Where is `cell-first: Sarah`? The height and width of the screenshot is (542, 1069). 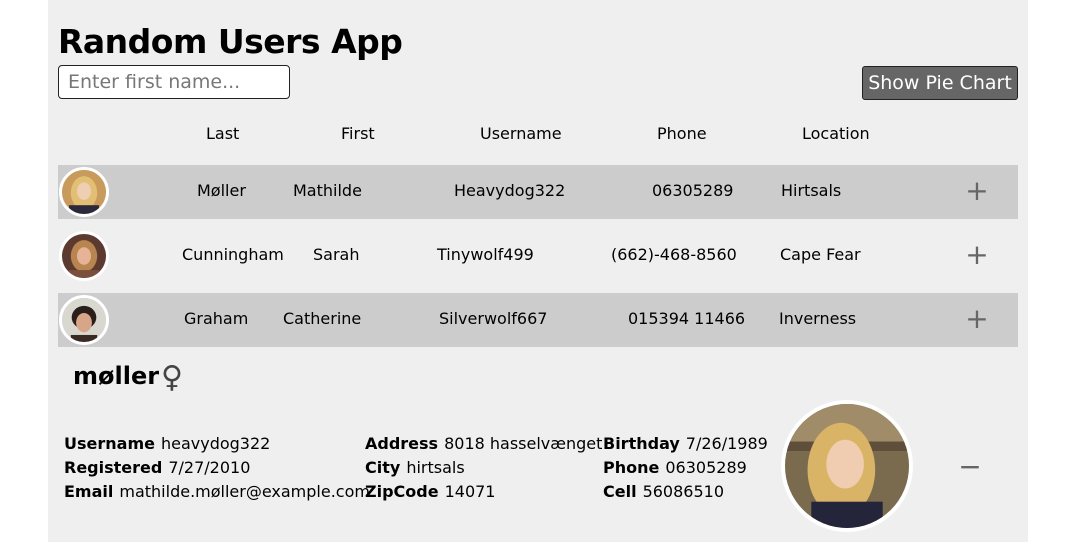 cell-first: Sarah is located at coordinates (336, 254).